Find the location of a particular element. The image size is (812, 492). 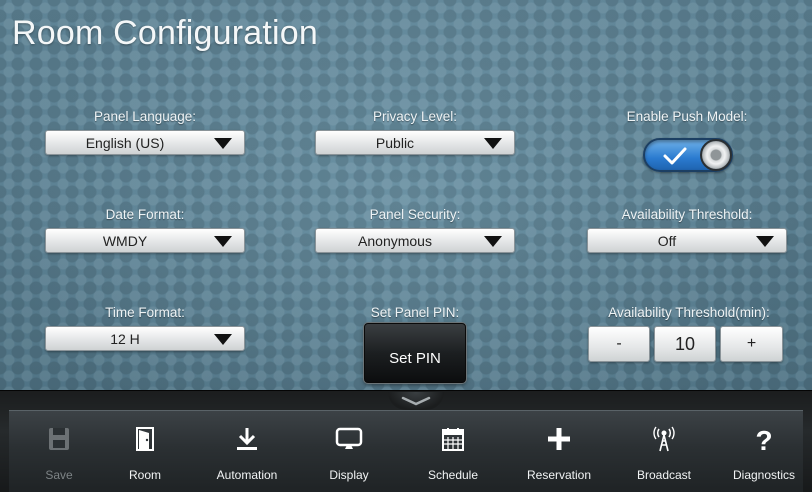

plus-icon is located at coordinates (559, 439).